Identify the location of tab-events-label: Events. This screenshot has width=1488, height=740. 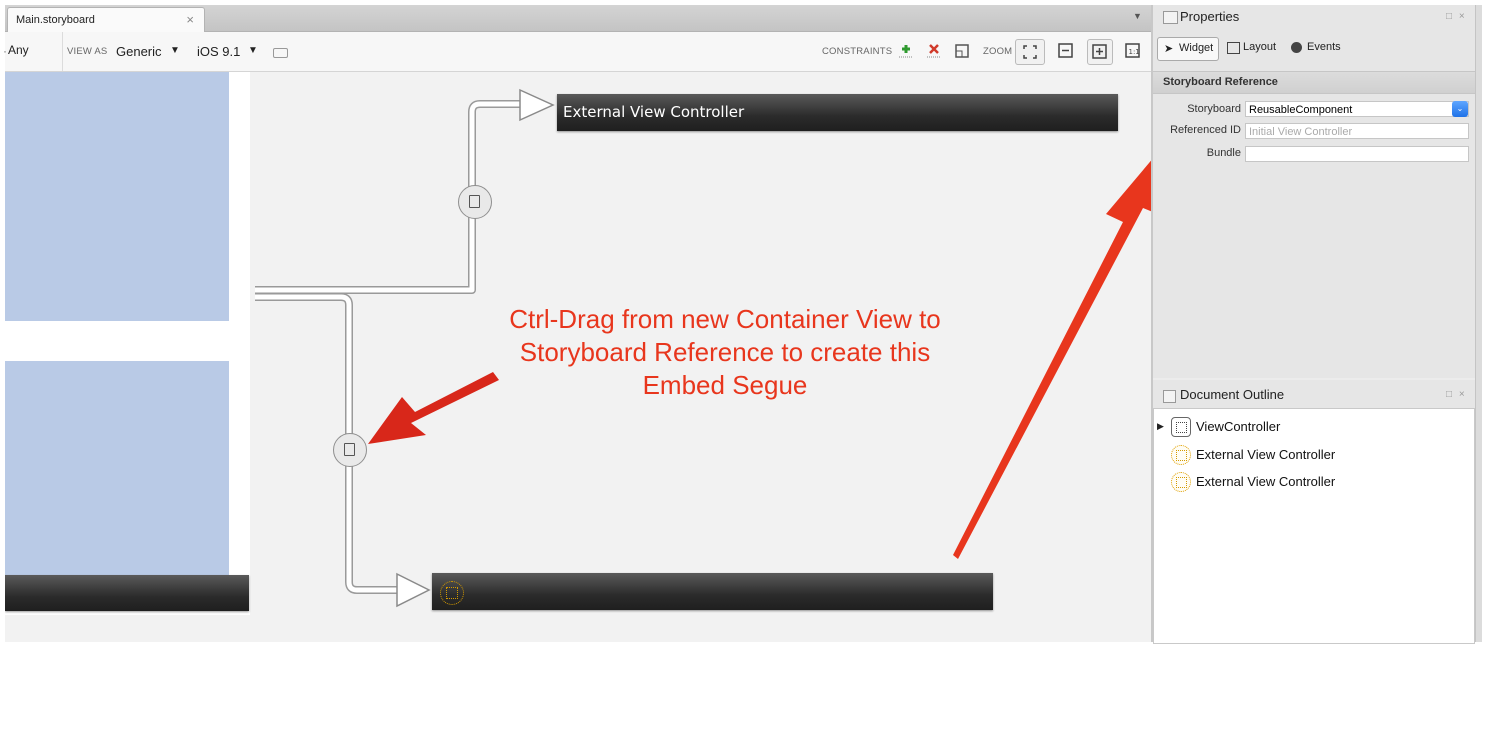
(1324, 47).